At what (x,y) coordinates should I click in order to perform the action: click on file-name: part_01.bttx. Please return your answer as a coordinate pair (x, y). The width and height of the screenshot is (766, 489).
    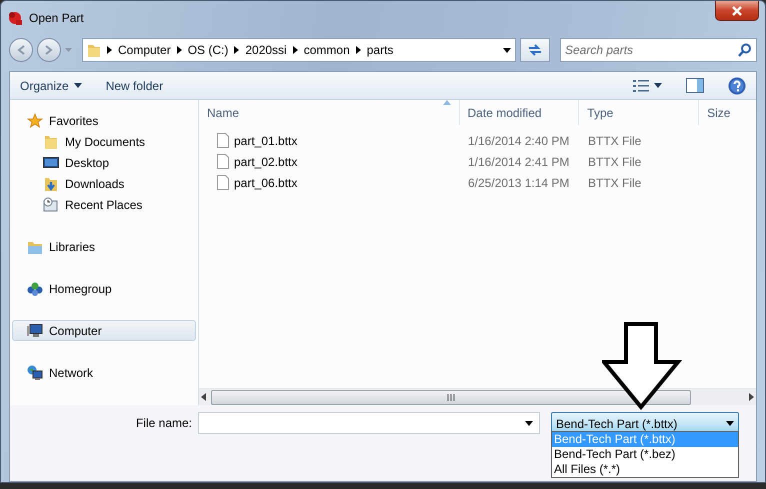
    Looking at the image, I should click on (266, 141).